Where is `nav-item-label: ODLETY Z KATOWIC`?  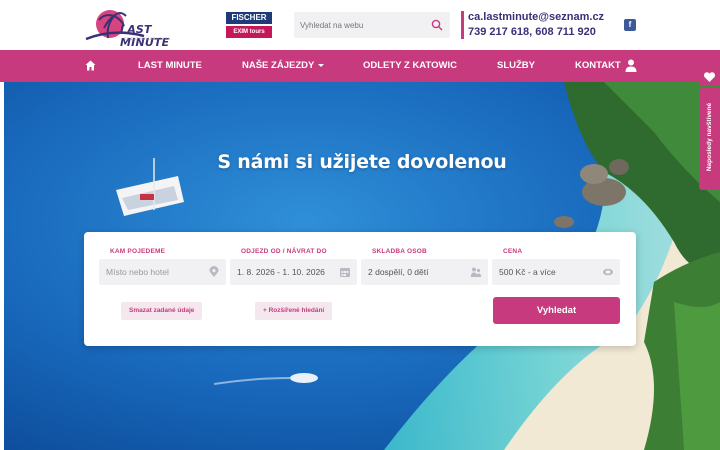
nav-item-label: ODLETY Z KATOWIC is located at coordinates (410, 65).